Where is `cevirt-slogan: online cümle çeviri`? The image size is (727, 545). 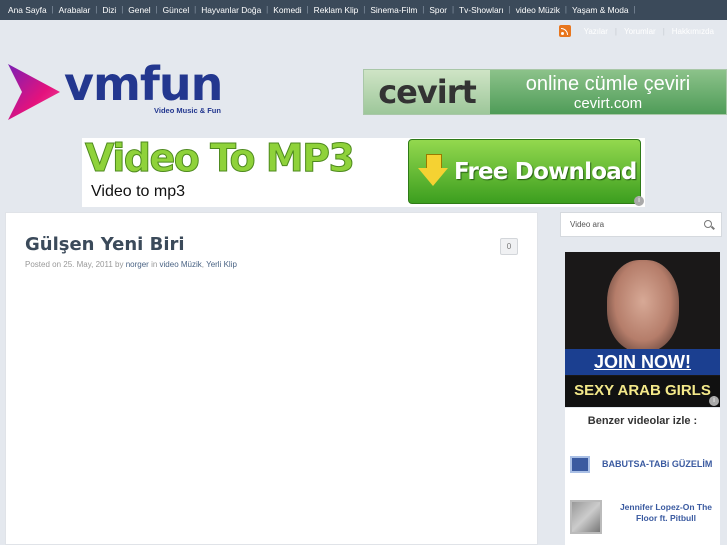 cevirt-slogan: online cümle çeviri is located at coordinates (608, 84).